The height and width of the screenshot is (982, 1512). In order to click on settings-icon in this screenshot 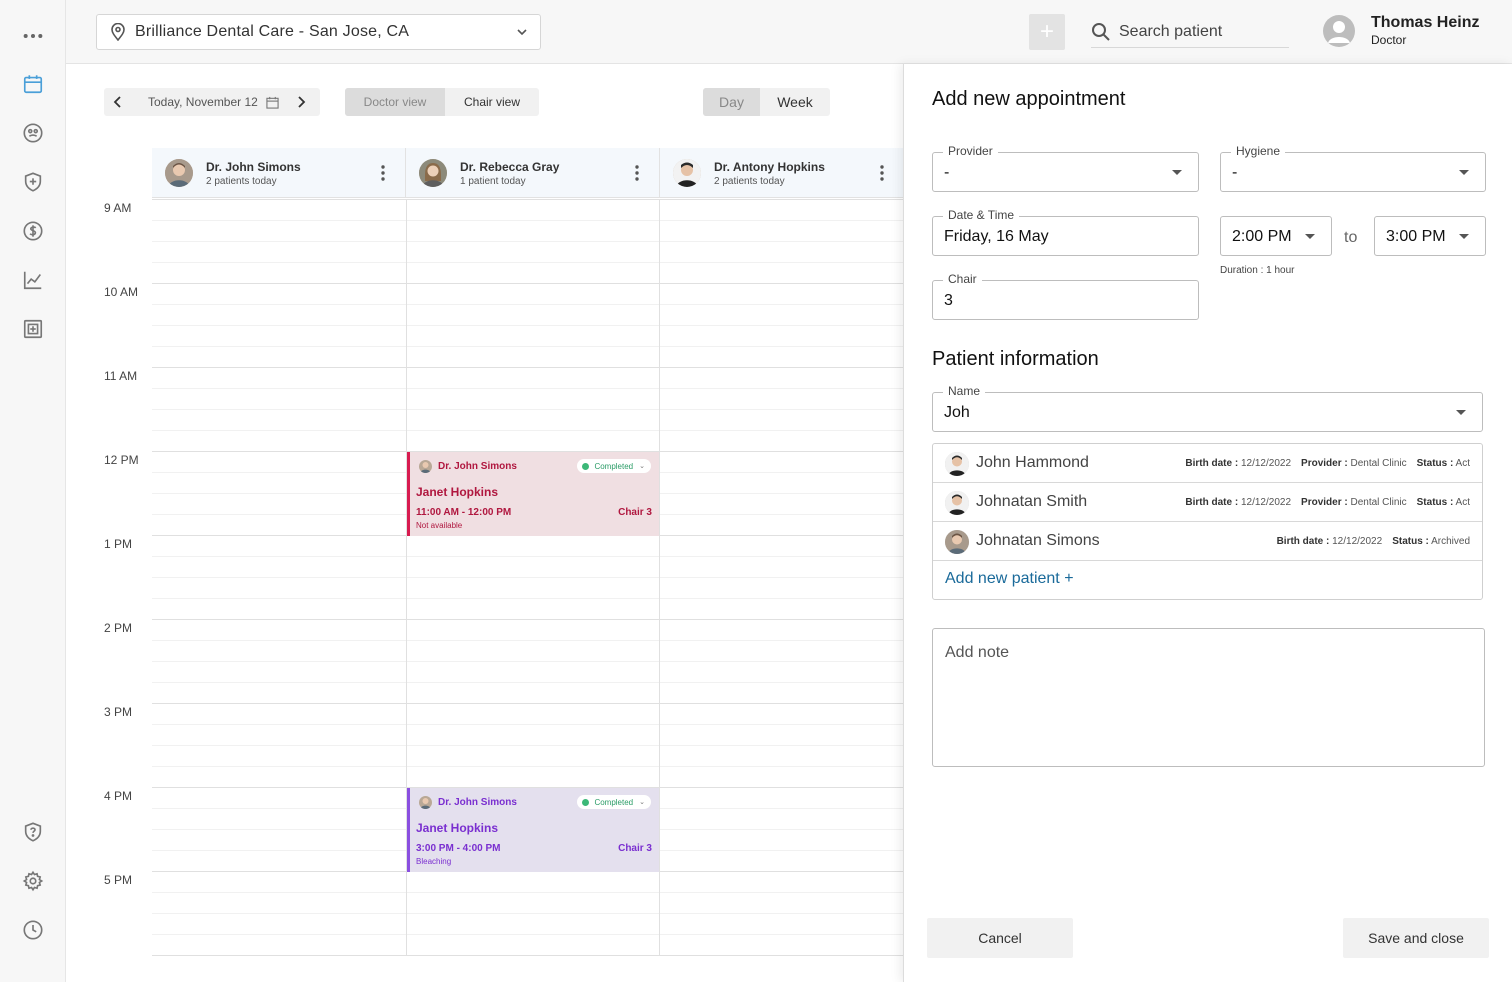, I will do `click(33, 881)`.